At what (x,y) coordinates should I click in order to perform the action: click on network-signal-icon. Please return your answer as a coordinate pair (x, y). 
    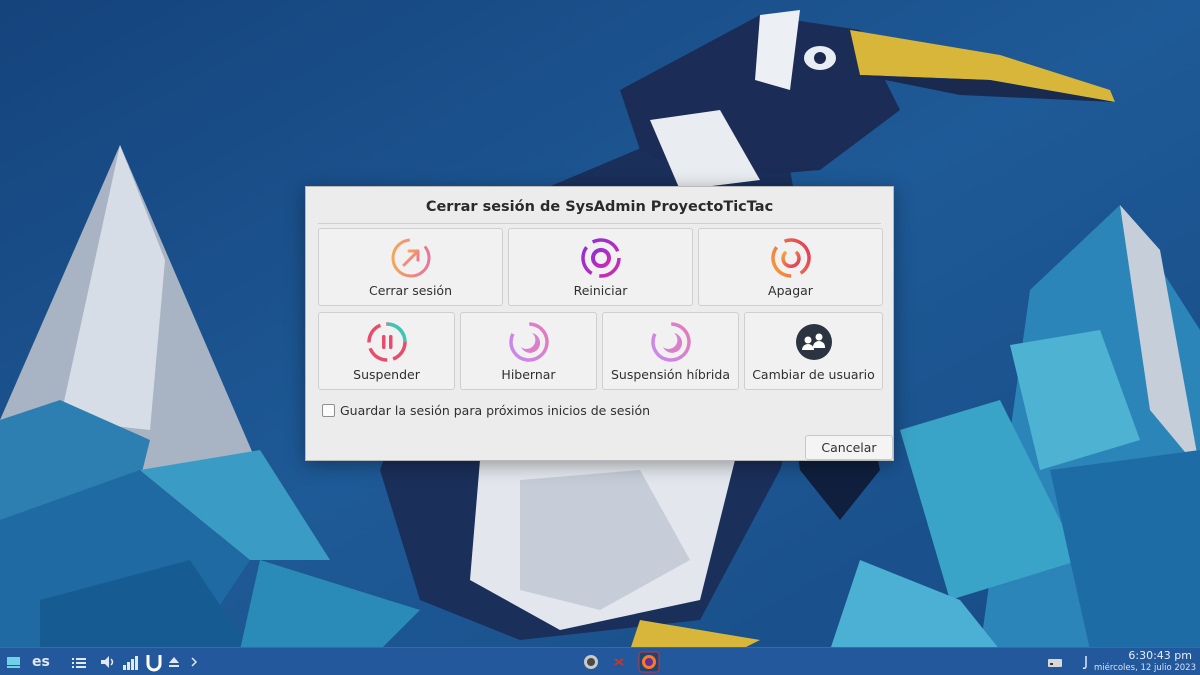
    Looking at the image, I should click on (131, 662).